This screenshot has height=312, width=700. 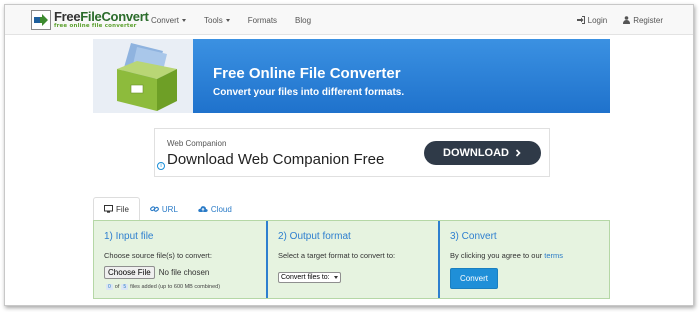 What do you see at coordinates (164, 209) in the screenshot?
I see `tab-url: URL` at bounding box center [164, 209].